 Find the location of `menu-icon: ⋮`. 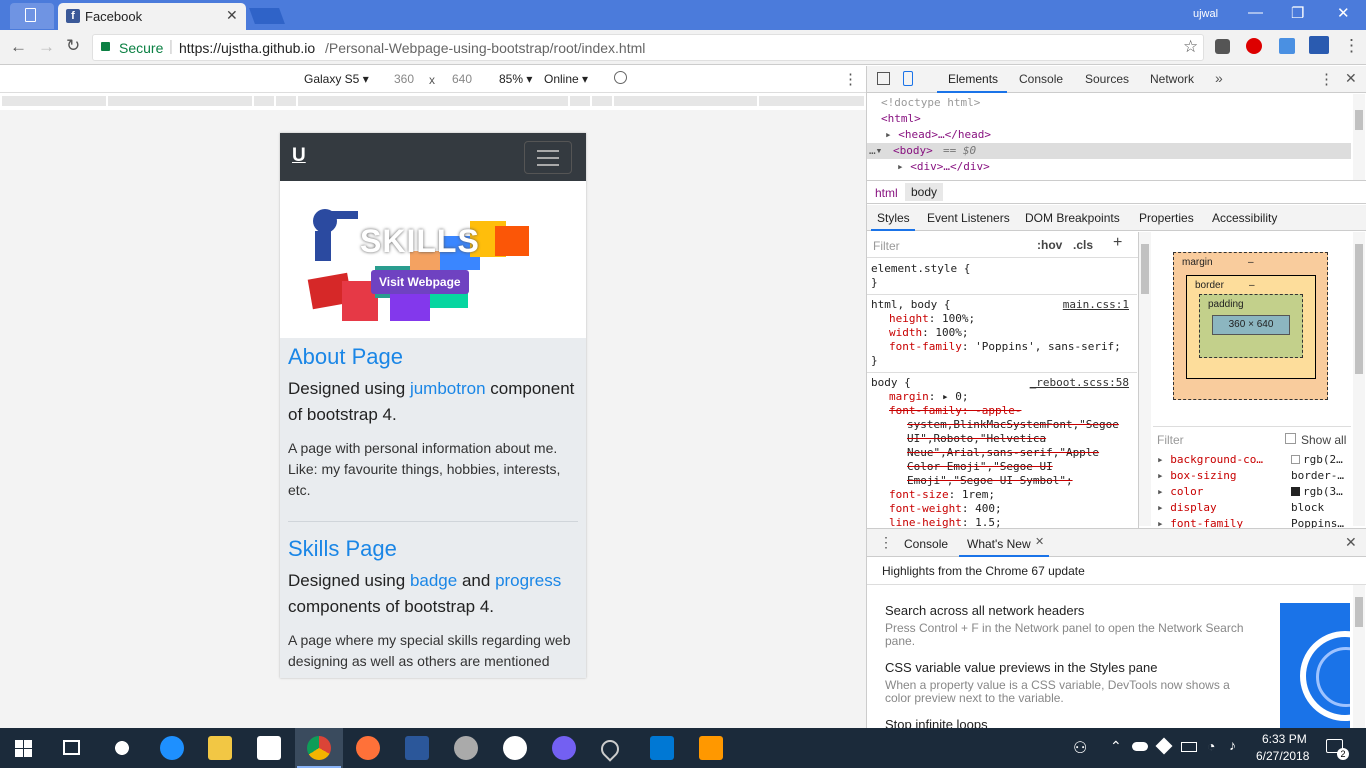

menu-icon: ⋮ is located at coordinates (1351, 46).